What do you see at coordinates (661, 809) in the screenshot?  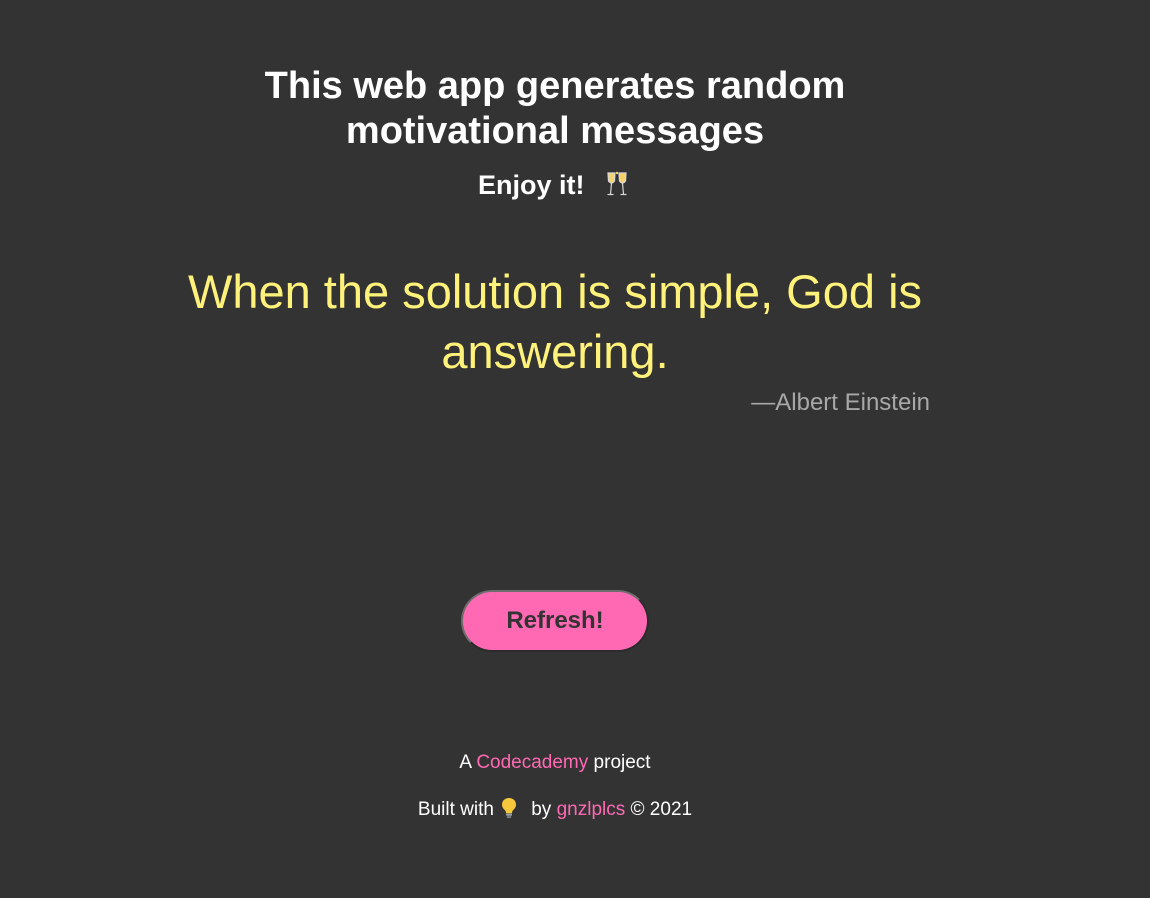 I see `copyright-text: © 2021` at bounding box center [661, 809].